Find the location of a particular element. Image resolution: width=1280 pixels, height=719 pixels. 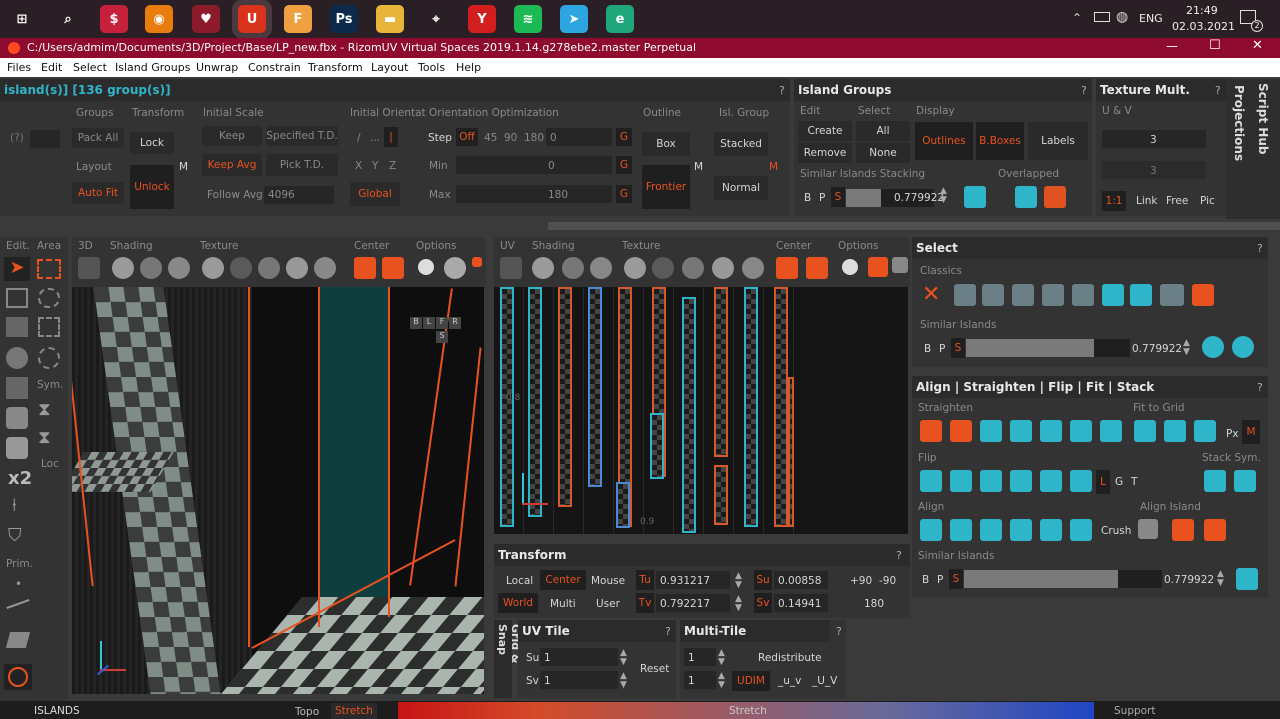

select-all-button: All is located at coordinates (883, 131).